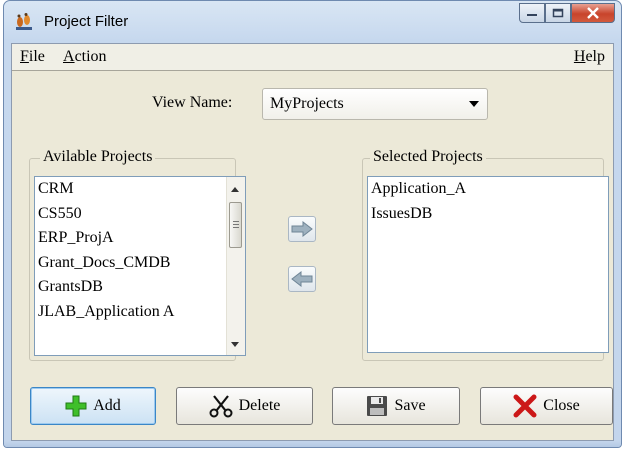 This screenshot has width=627, height=452. Describe the element at coordinates (312, 444) in the screenshot. I see `window-bottom-border` at that location.